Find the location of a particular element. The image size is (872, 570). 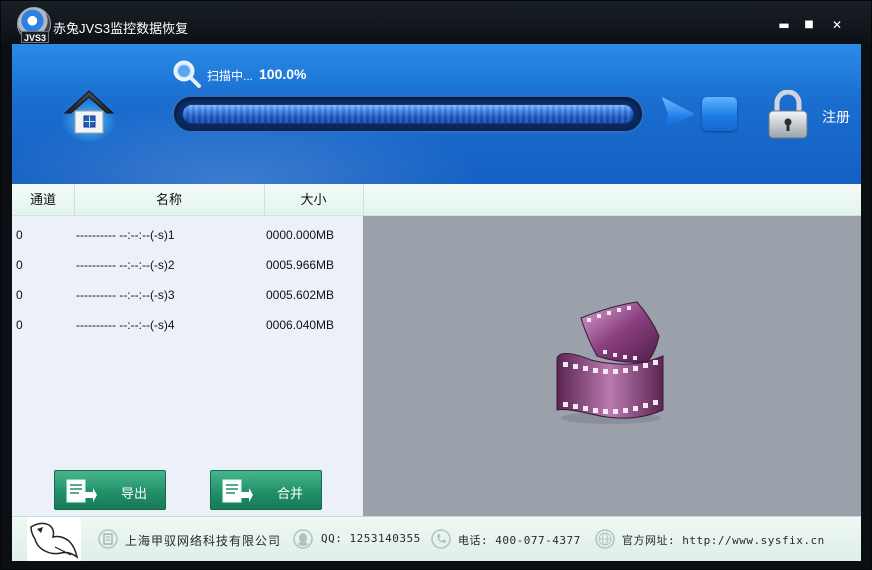

merge-button: 合并 is located at coordinates (266, 490).